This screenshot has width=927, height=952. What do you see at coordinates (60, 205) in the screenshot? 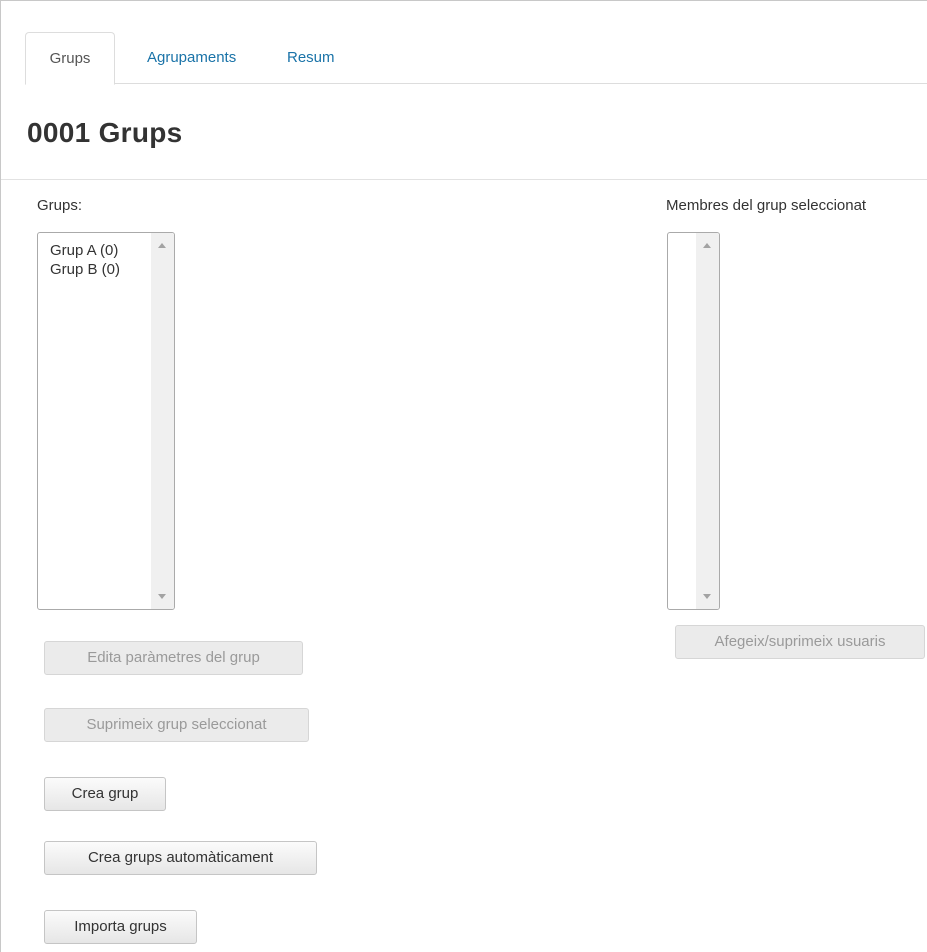
I see `groups-label: Grups:` at bounding box center [60, 205].